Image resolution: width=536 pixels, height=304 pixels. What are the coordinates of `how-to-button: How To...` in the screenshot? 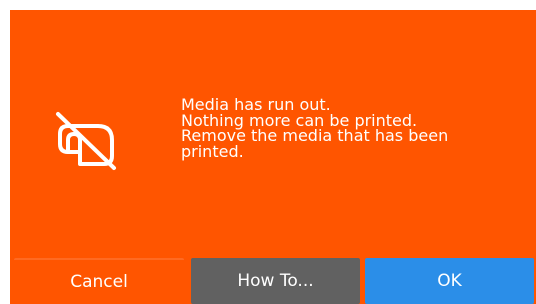 It's located at (275, 281).